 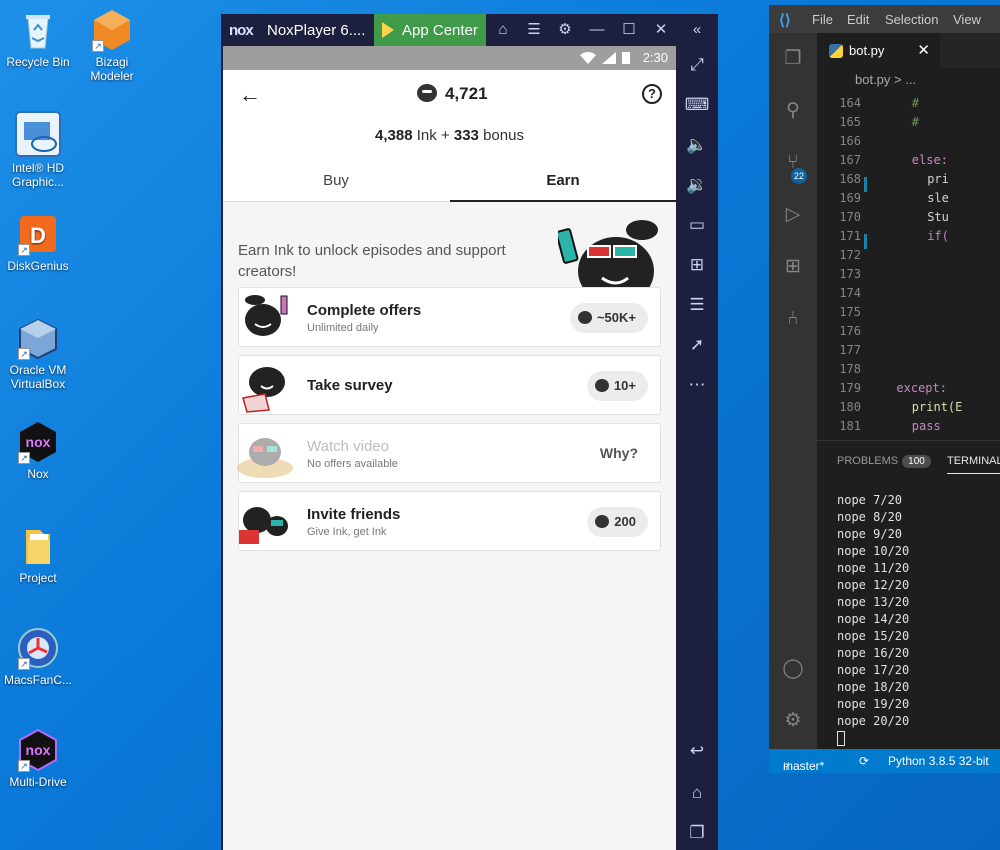 I want to click on terminal-line: nope 10/20, so click(x=873, y=551).